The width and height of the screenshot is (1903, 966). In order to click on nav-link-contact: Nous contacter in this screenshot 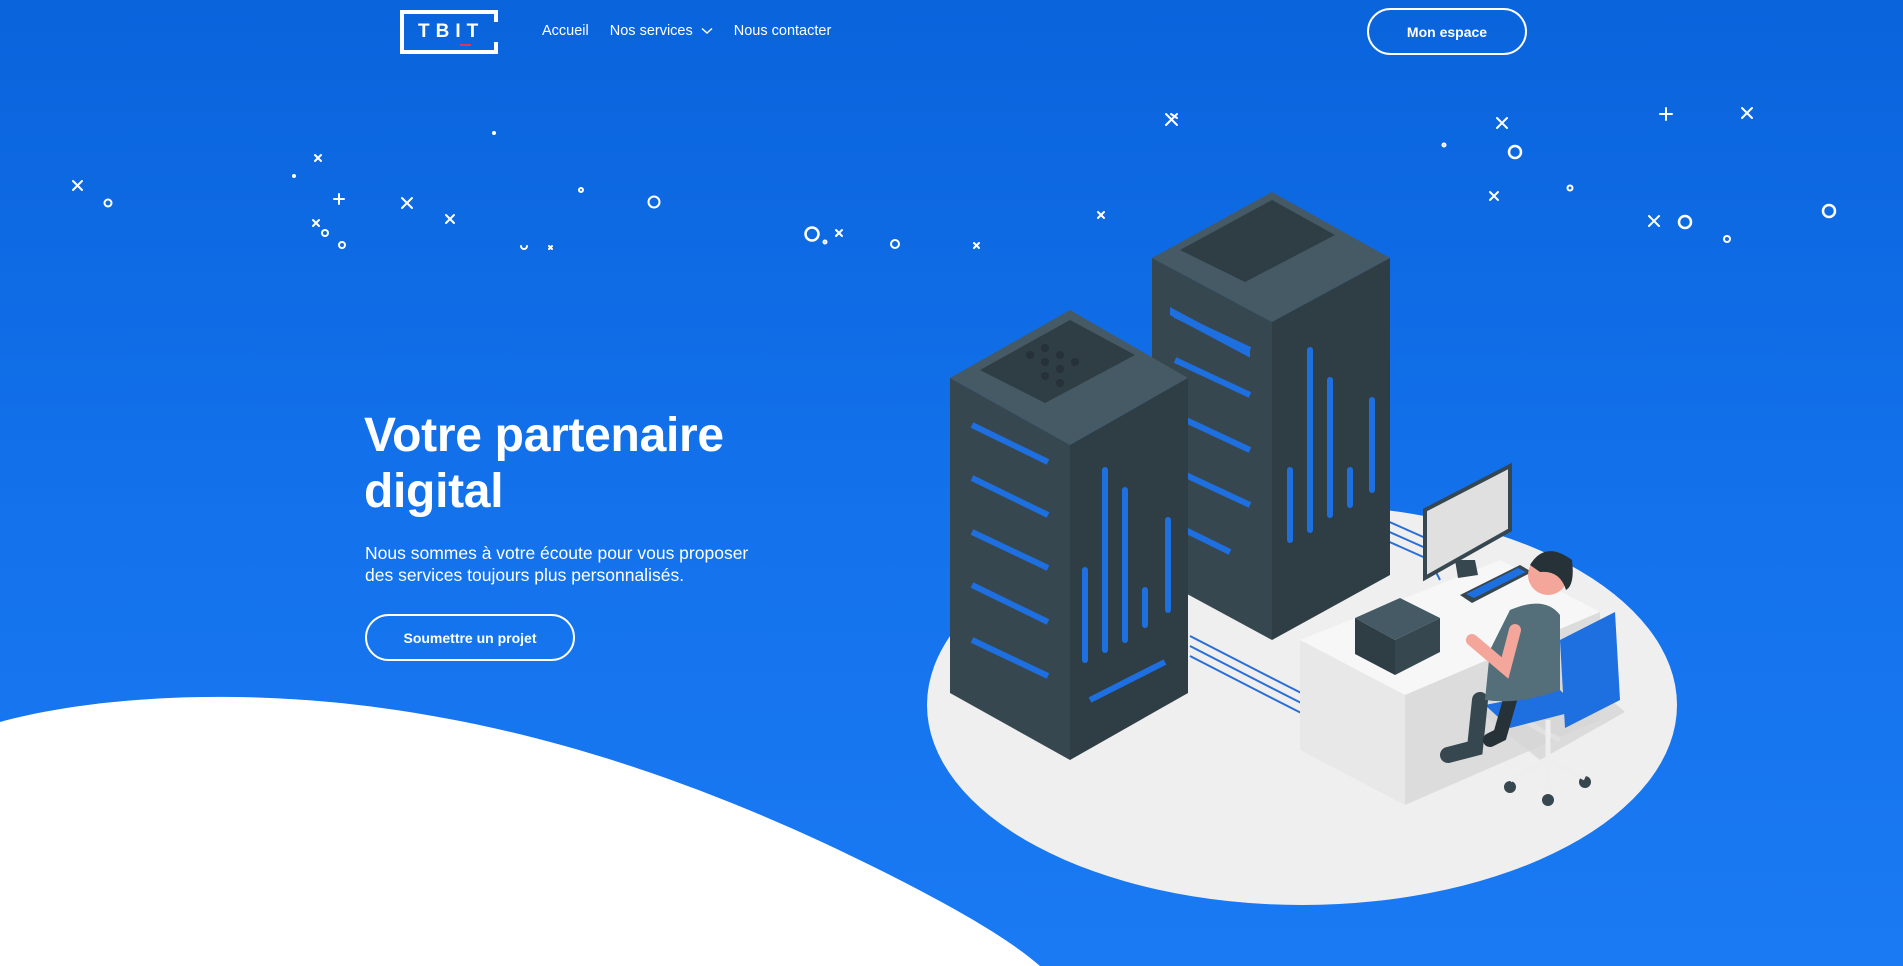, I will do `click(783, 31)`.